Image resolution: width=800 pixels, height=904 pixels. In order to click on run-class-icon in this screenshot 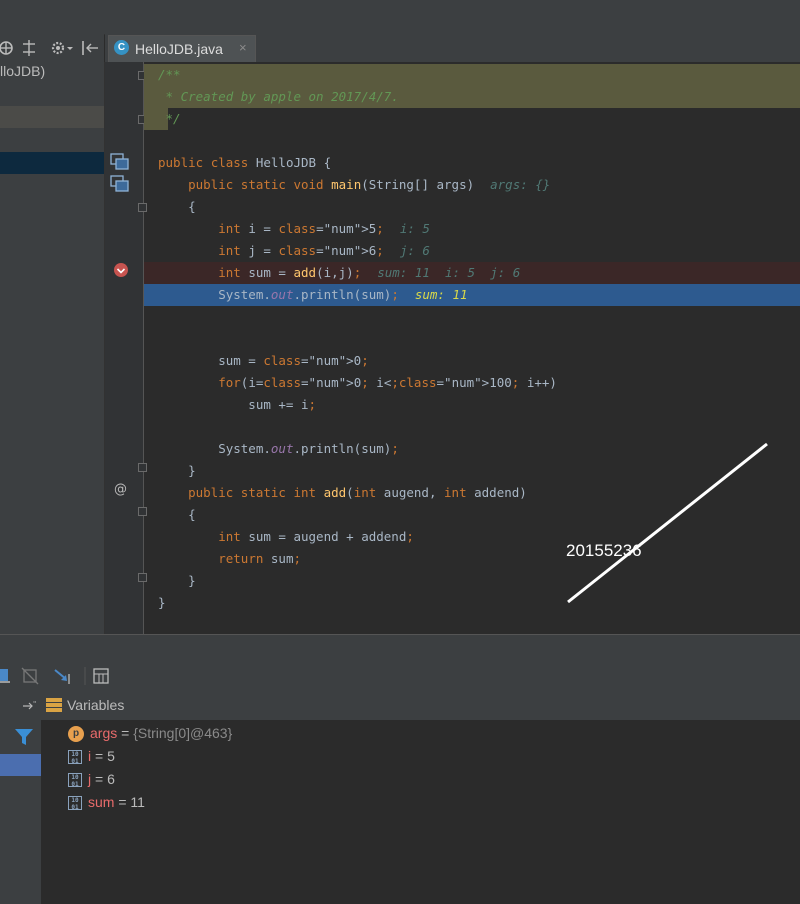, I will do `click(120, 162)`.